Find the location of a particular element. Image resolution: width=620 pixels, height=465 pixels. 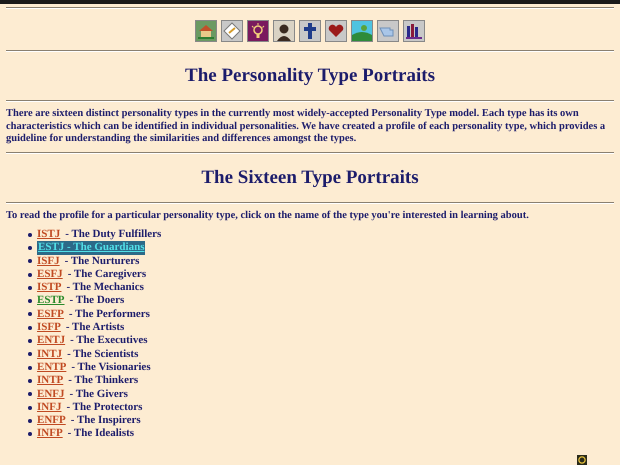

page-title: The Personality Type Portraits is located at coordinates (310, 76).